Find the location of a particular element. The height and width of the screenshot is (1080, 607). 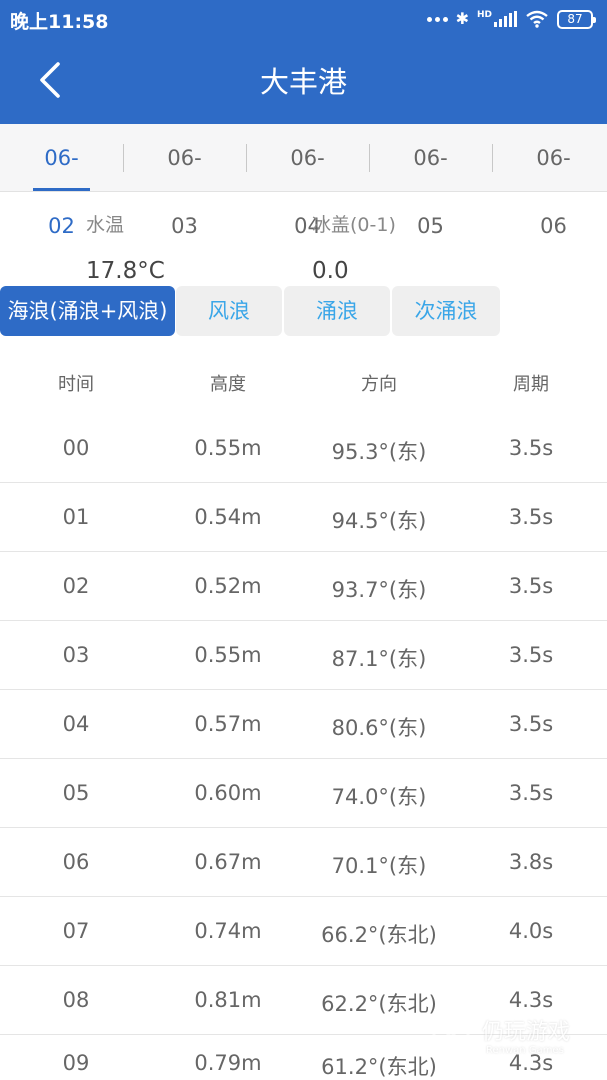

date-tab-0604: 06-04 is located at coordinates (307, 181).